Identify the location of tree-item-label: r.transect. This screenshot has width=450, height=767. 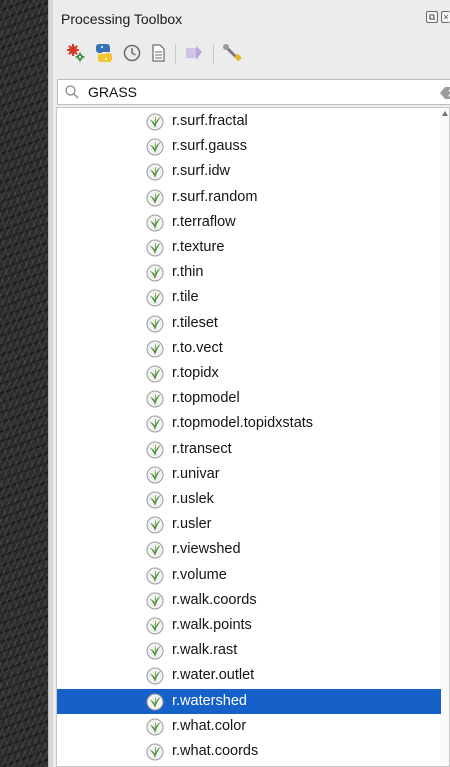
(202, 448).